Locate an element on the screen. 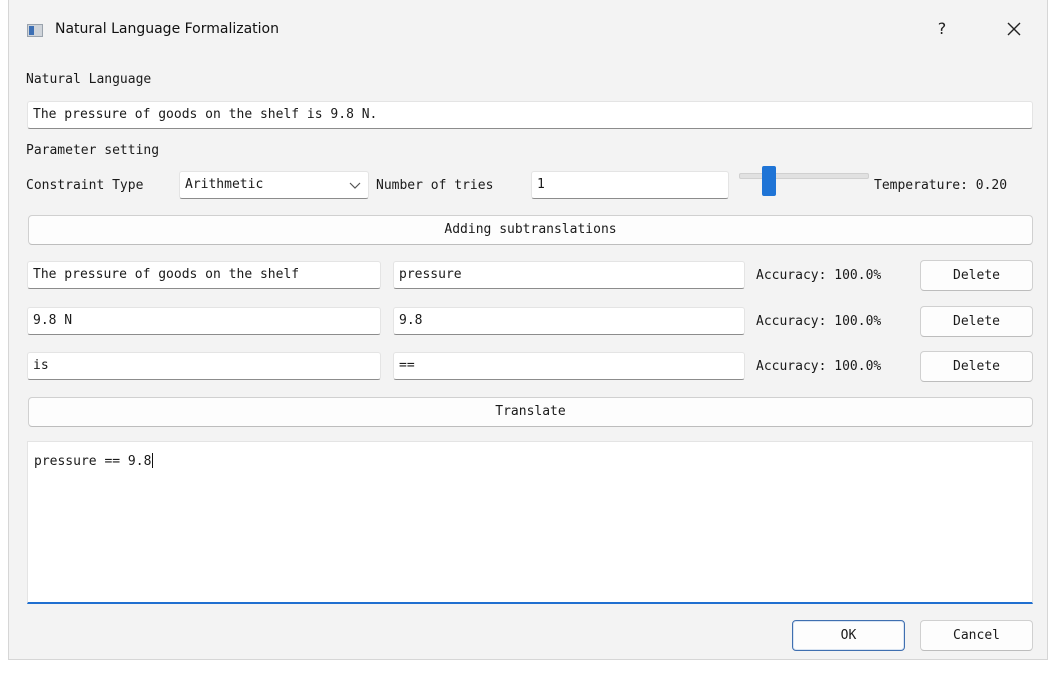 The height and width of the screenshot is (673, 1056). translate-button: Translate is located at coordinates (530, 412).